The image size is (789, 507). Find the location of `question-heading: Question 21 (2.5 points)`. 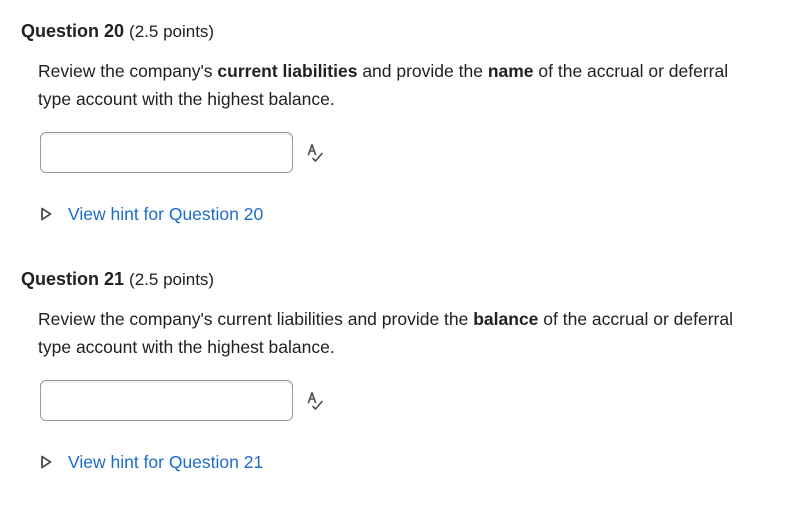

question-heading: Question 21 (2.5 points) is located at coordinates (117, 279).